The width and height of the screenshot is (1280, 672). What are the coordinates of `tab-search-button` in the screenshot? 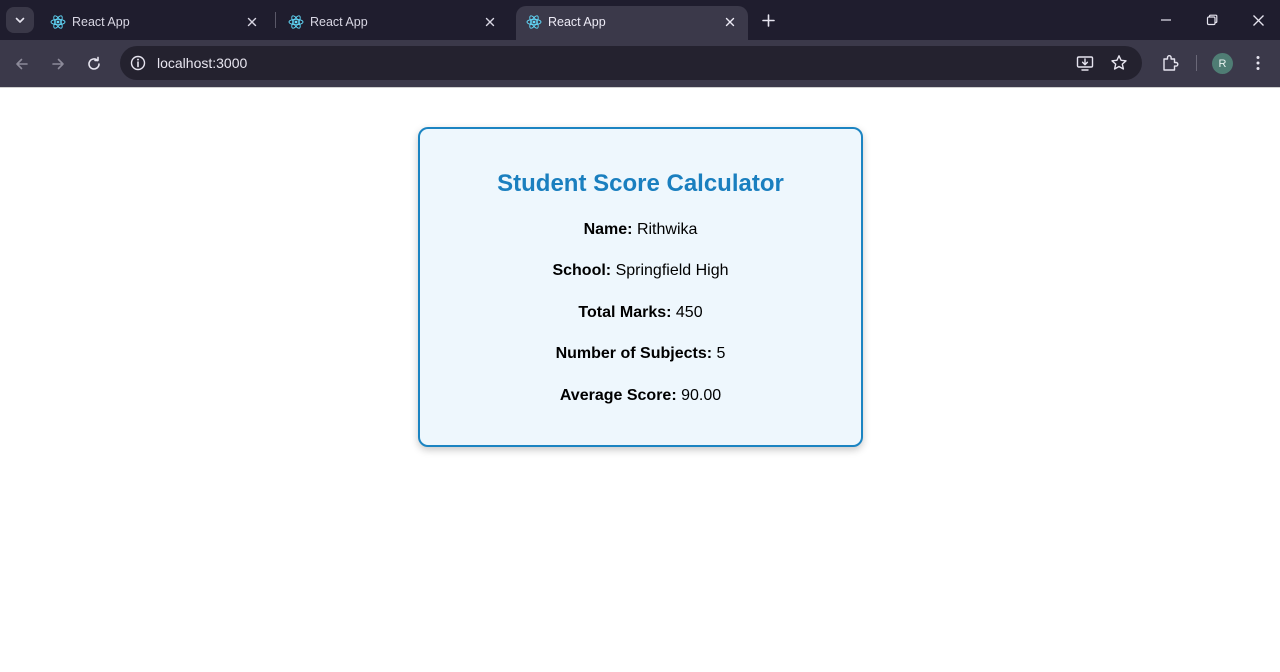 It's located at (20, 20).